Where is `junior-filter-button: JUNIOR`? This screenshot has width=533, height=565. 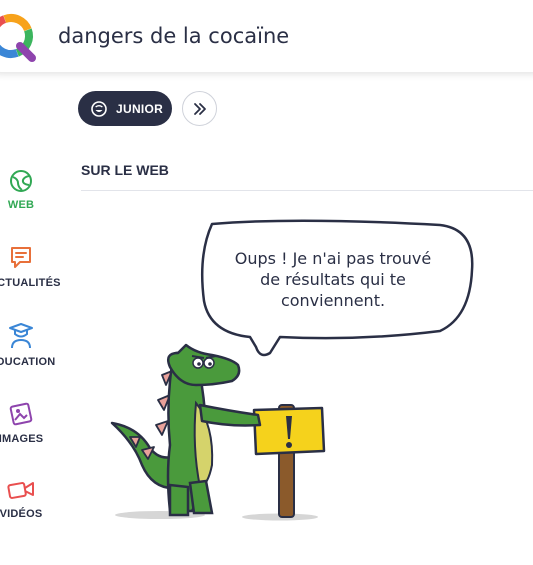
junior-filter-button: JUNIOR is located at coordinates (125, 108).